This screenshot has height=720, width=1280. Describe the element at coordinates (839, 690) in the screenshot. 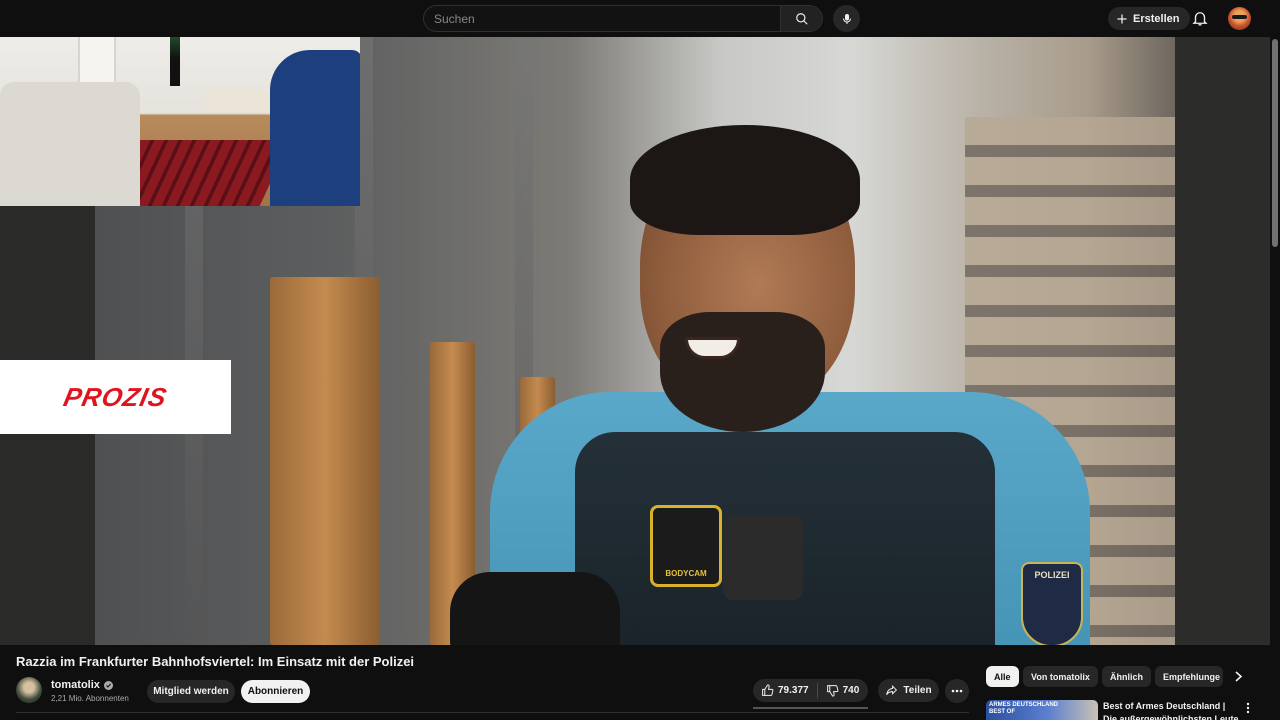

I see `dislike-button: 740` at that location.